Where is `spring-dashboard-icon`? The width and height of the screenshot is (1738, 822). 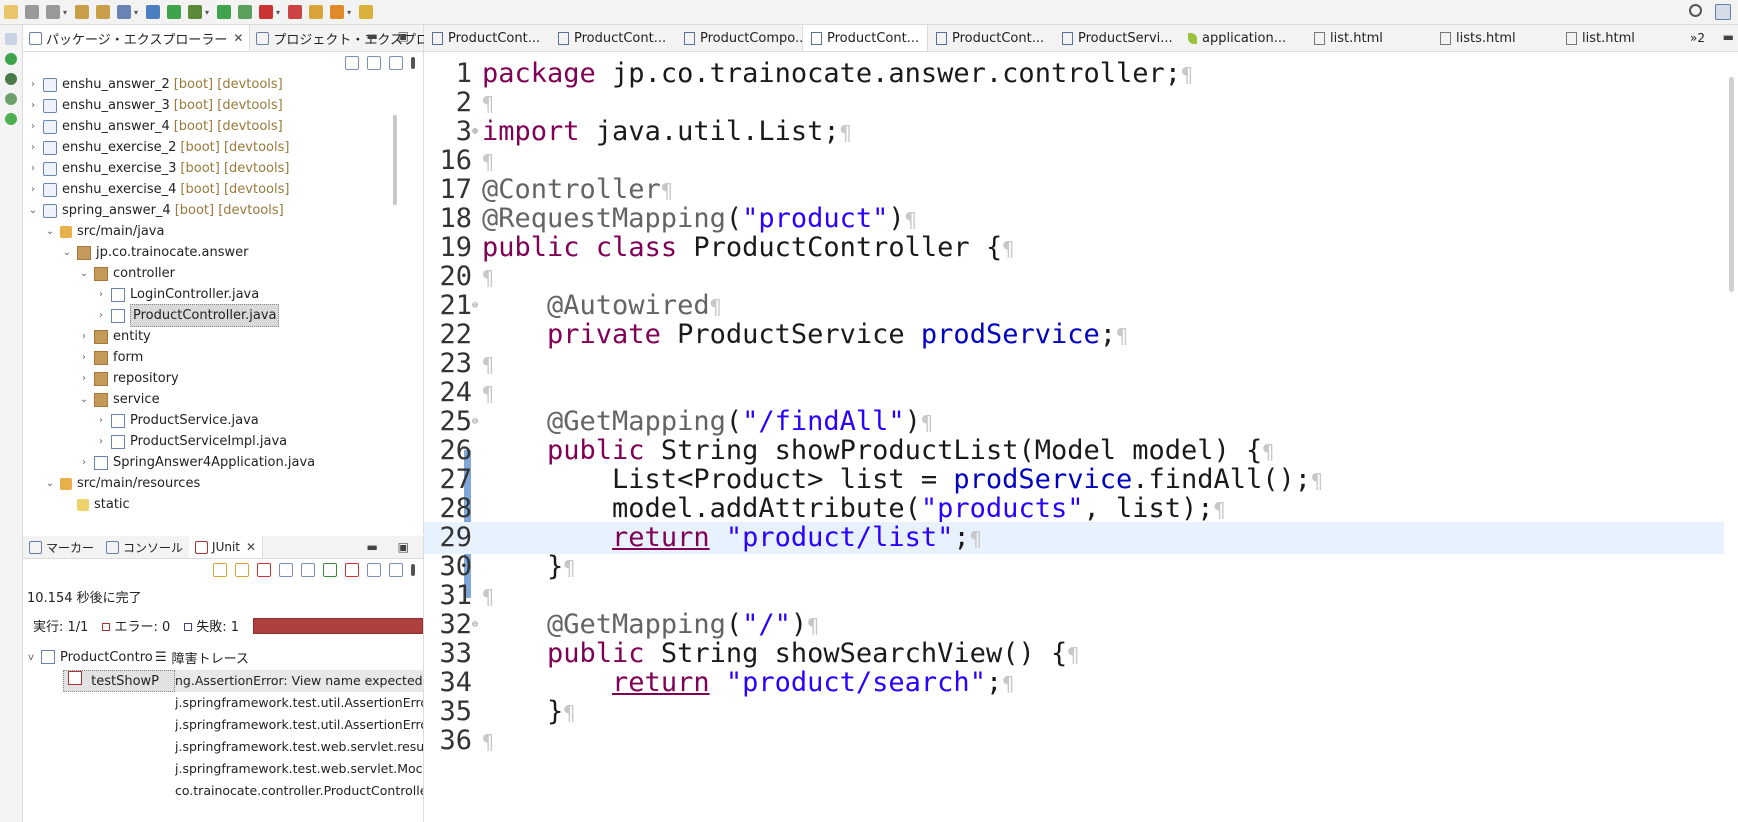
spring-dashboard-icon is located at coordinates (11, 79).